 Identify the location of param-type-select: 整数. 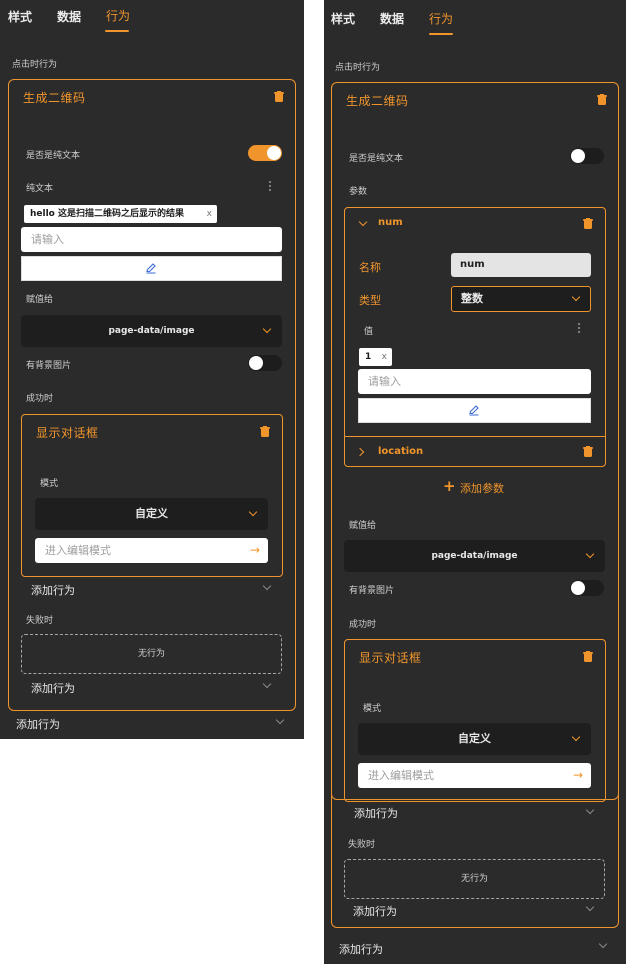
(521, 299).